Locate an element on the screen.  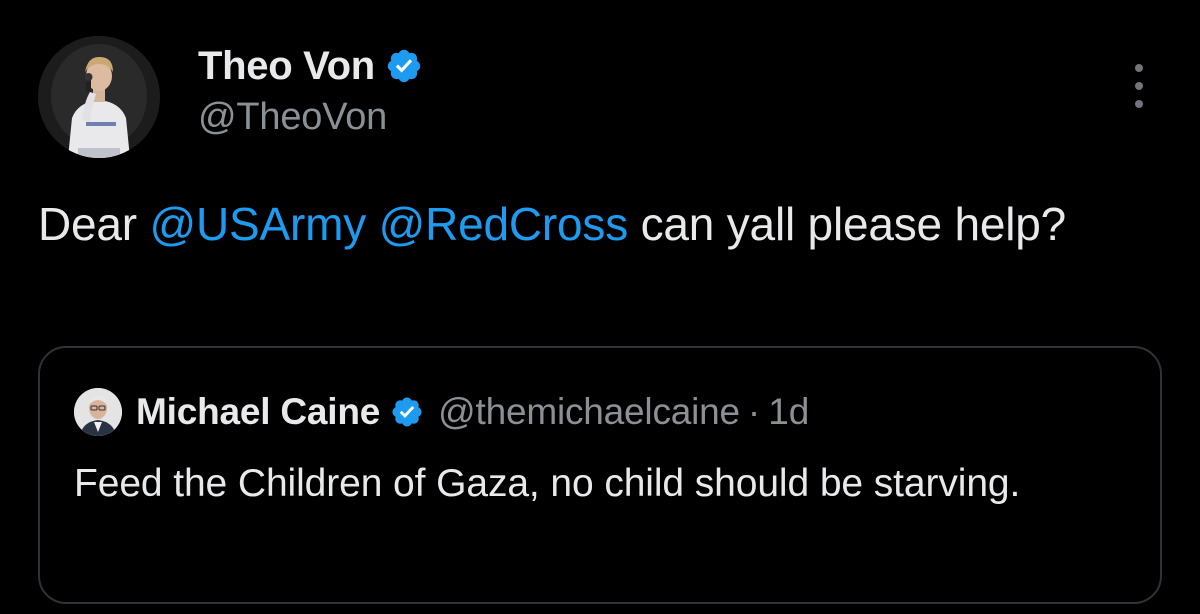
author-display-name: Theo Von is located at coordinates (286, 66).